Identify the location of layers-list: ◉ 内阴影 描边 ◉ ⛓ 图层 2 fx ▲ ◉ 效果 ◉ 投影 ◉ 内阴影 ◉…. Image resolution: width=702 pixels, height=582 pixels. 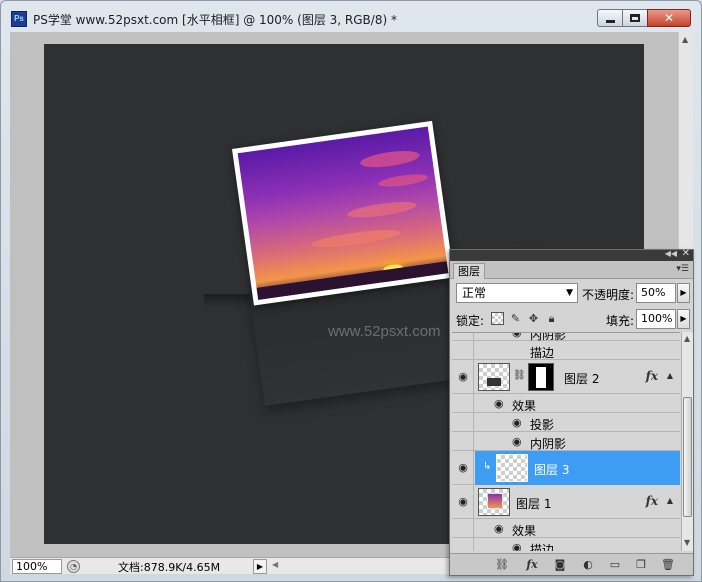
(566, 441).